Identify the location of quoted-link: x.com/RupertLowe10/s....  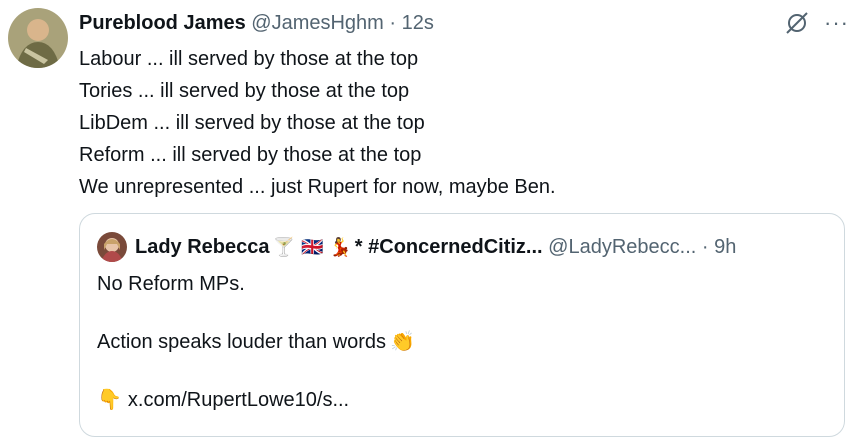
(238, 400).